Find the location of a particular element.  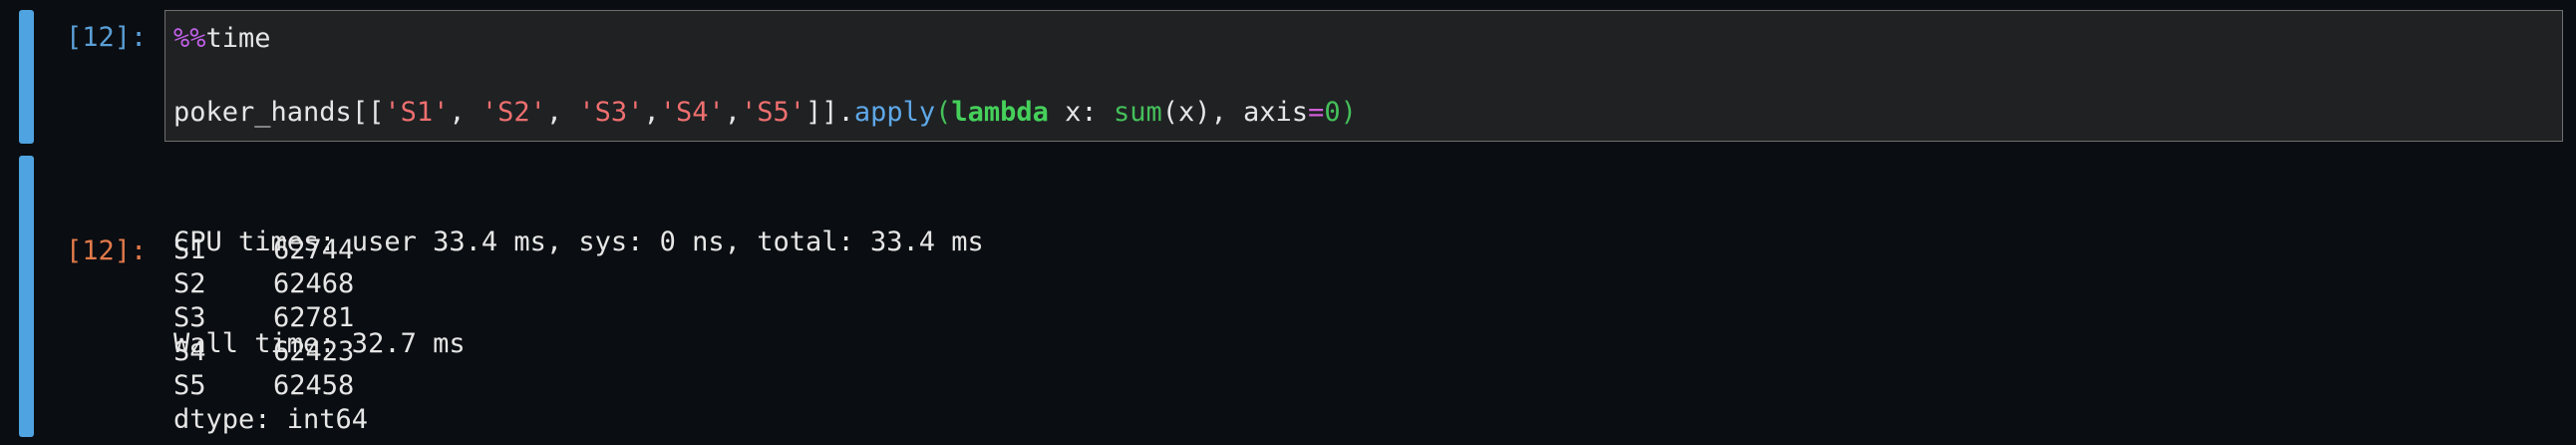

output-prompt: [12]: is located at coordinates (107, 251).